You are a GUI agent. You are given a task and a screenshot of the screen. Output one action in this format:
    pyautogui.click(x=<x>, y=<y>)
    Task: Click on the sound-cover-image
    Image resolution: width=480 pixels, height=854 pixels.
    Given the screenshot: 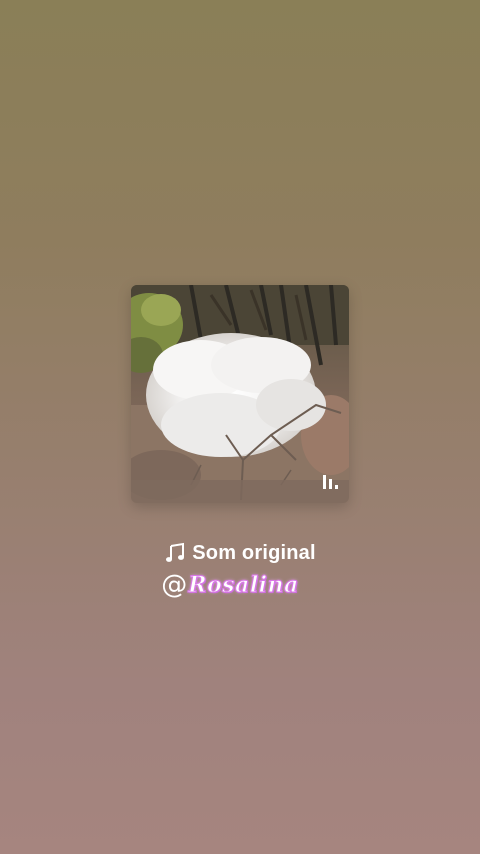 What is the action you would take?
    pyautogui.click(x=240, y=394)
    